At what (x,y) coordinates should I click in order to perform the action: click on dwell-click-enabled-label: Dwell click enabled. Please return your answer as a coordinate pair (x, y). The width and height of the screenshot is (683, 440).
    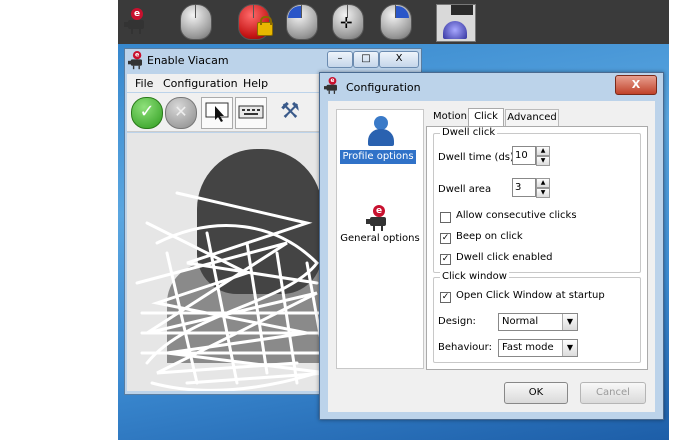
    Looking at the image, I should click on (504, 257).